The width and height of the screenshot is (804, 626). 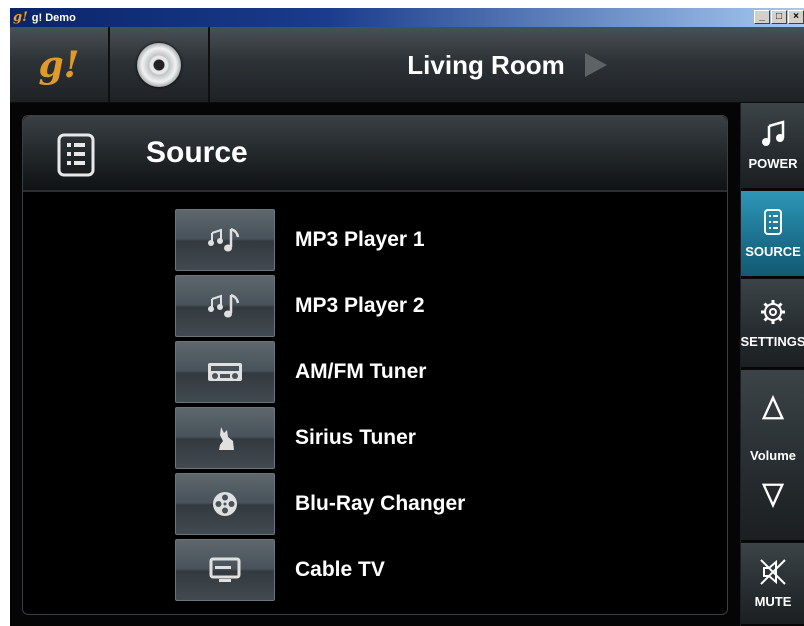 I want to click on source-row-bluray: Blu-Ray Changer, so click(x=320, y=504).